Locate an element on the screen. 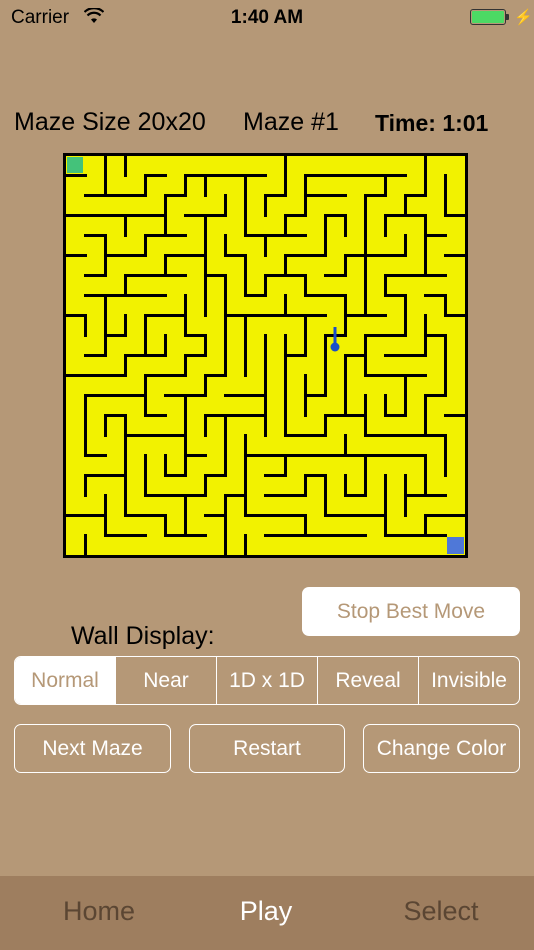  wall-display-control: Normal Near 1D x 1D Reveal Invisible is located at coordinates (267, 680).